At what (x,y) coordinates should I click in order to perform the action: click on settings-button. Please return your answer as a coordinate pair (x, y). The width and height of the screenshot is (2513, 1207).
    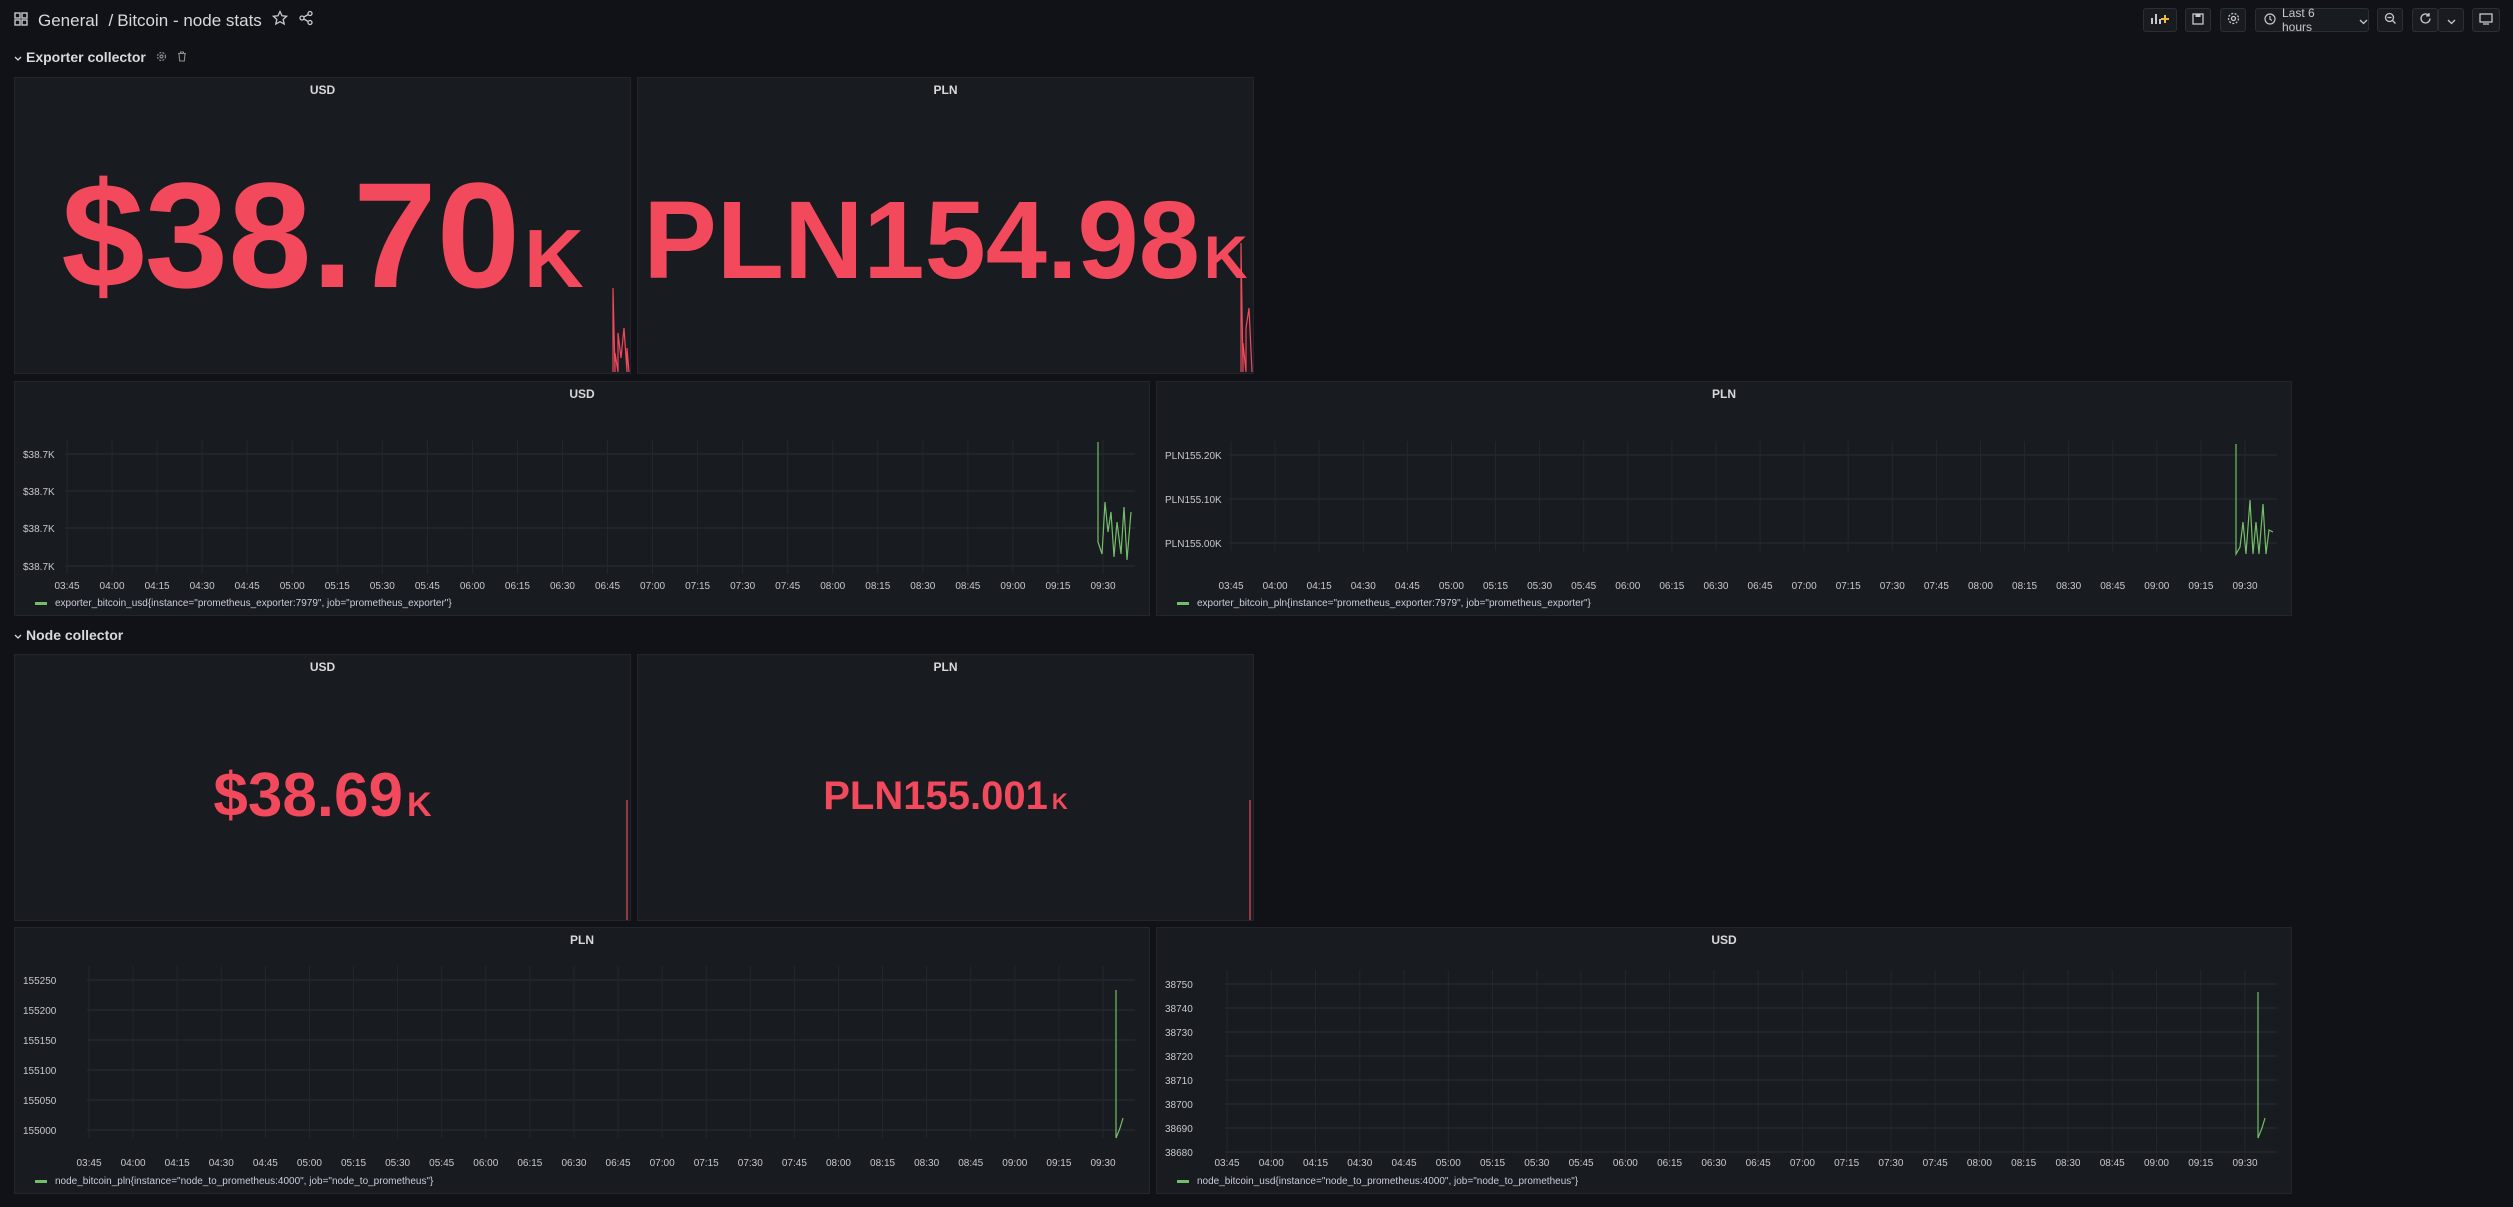
    Looking at the image, I should click on (2233, 20).